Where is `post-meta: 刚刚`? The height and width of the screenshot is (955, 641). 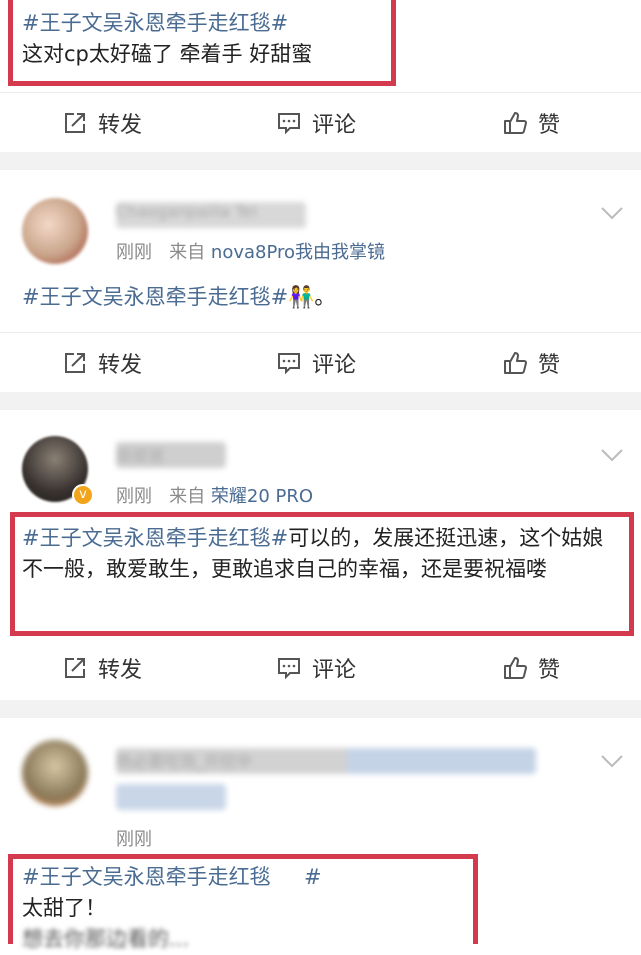
post-meta: 刚刚 is located at coordinates (134, 838).